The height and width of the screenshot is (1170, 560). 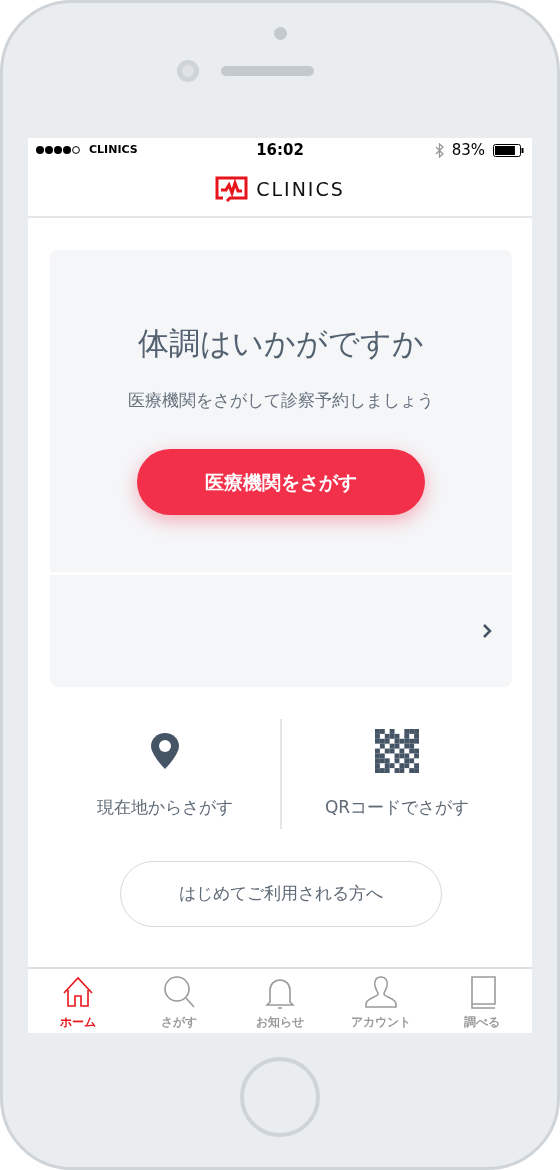 I want to click on first-time-guide-button: はじめてご利用される方へ, so click(x=281, y=893).